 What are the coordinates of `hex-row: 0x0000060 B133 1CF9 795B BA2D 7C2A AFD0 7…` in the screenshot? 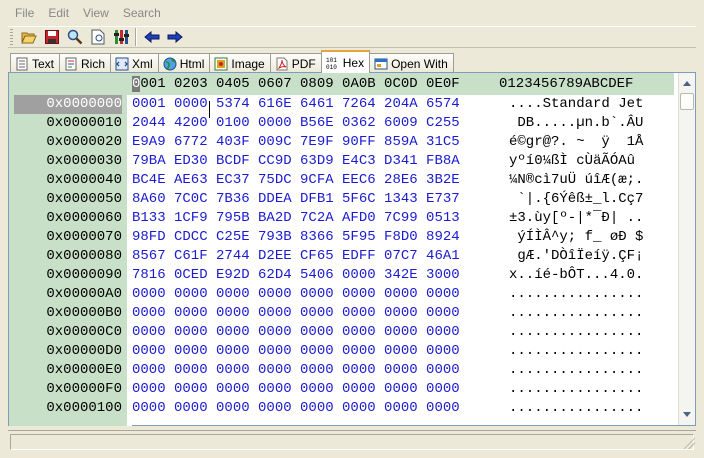 It's located at (341, 218).